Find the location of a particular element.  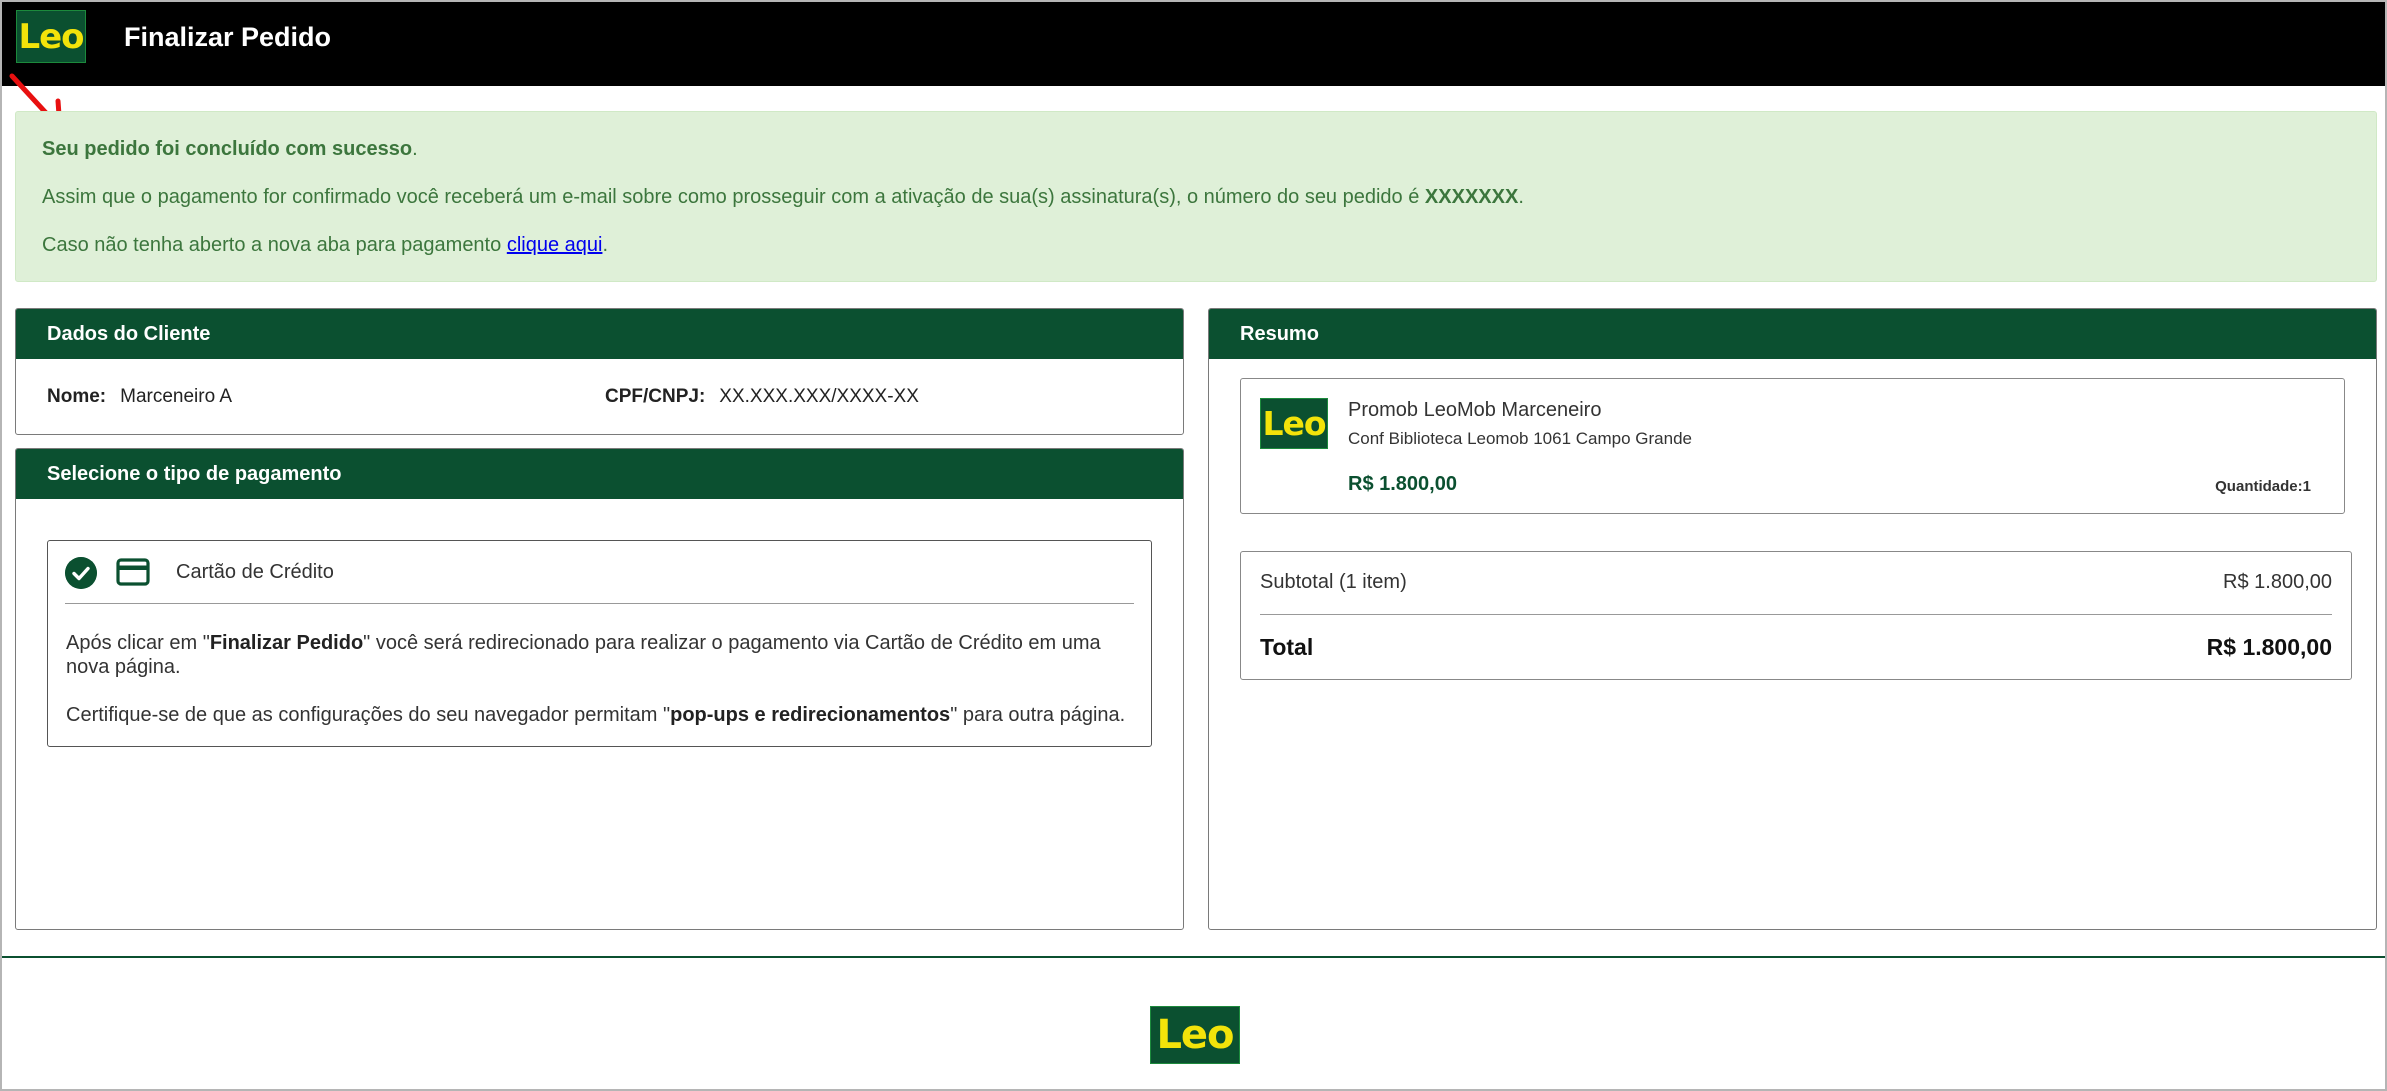

top-bar: Leo Finalizar Pedido is located at coordinates (1193, 44).